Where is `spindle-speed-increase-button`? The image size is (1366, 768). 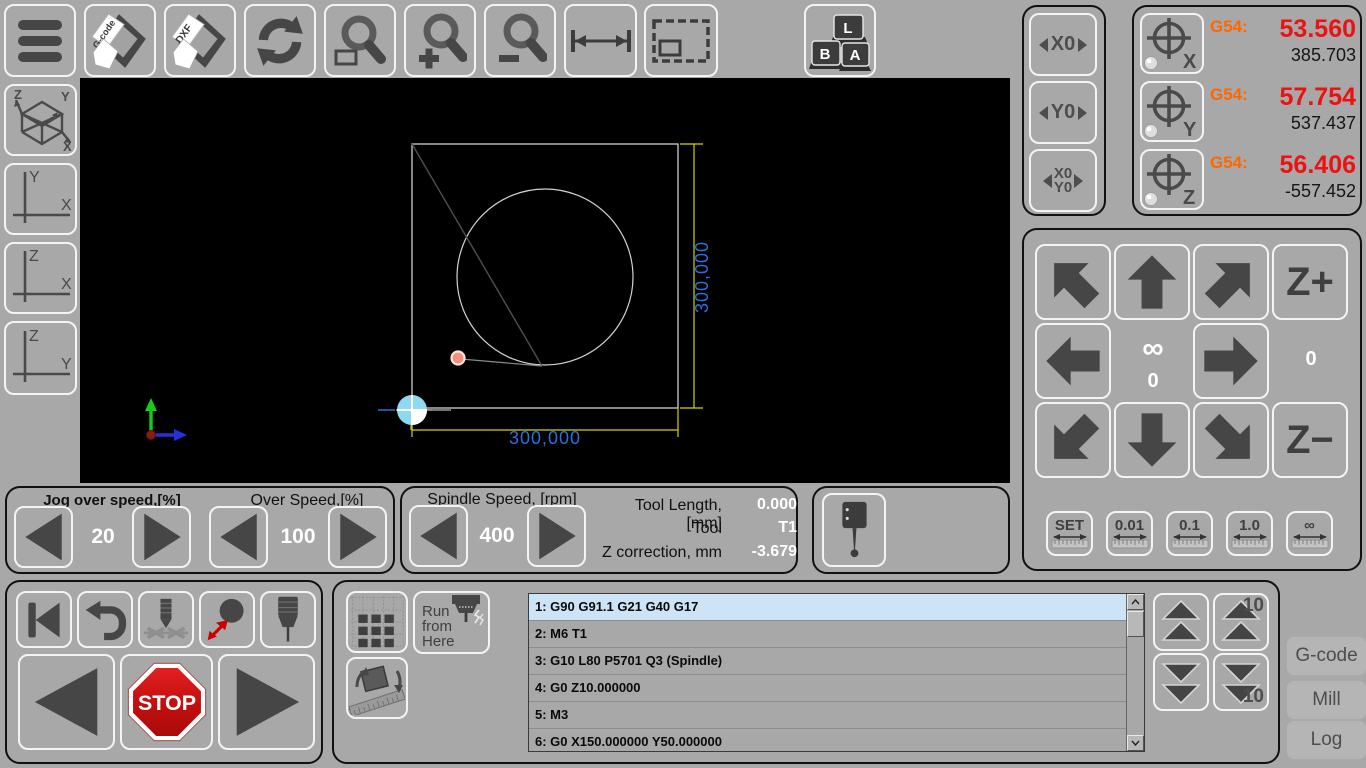
spindle-speed-increase-button is located at coordinates (556, 536).